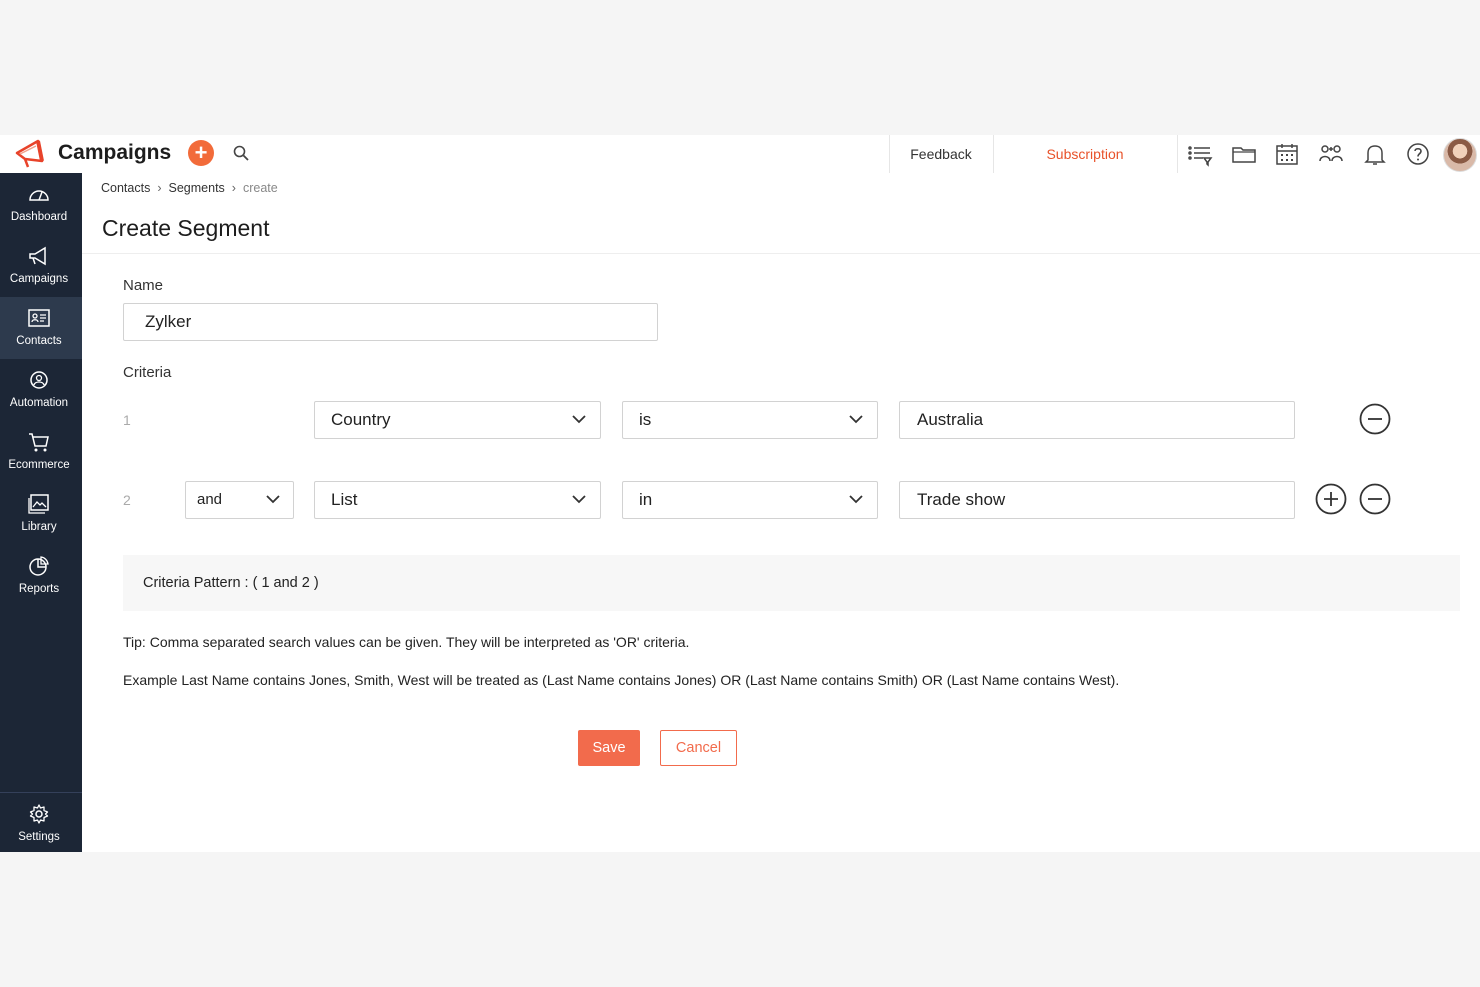 The width and height of the screenshot is (1480, 987). I want to click on page-title: Create Segment, so click(186, 228).